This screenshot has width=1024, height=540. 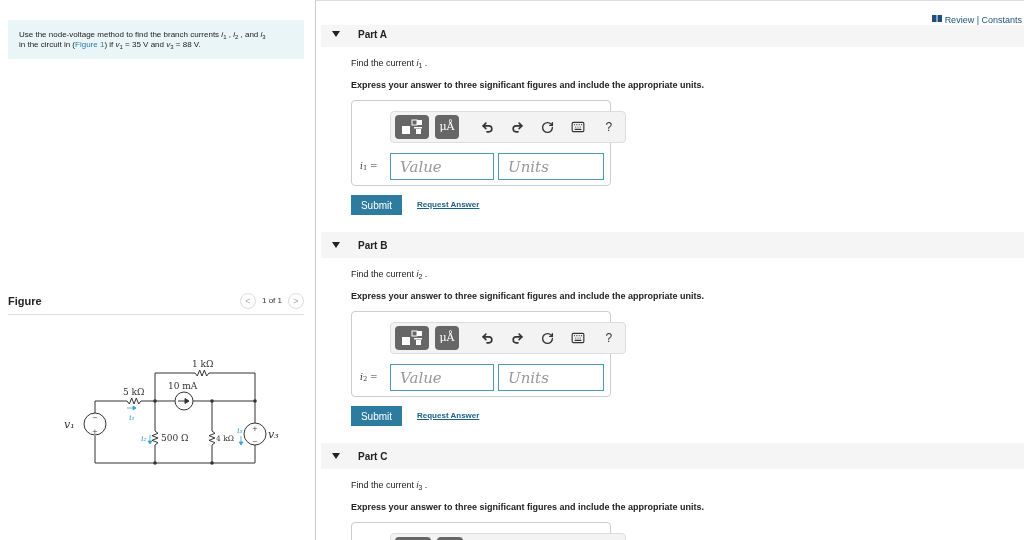 What do you see at coordinates (144, 438) in the screenshot?
I see `current-label: i₂` at bounding box center [144, 438].